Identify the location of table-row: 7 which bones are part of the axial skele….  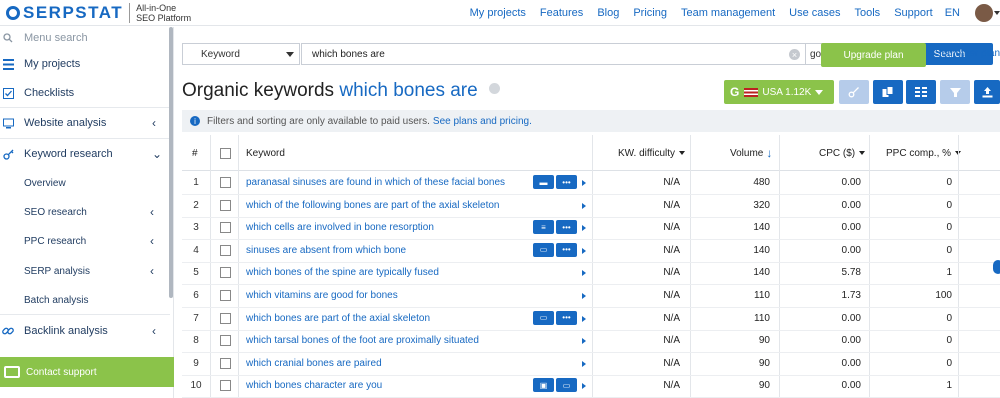
(591, 319).